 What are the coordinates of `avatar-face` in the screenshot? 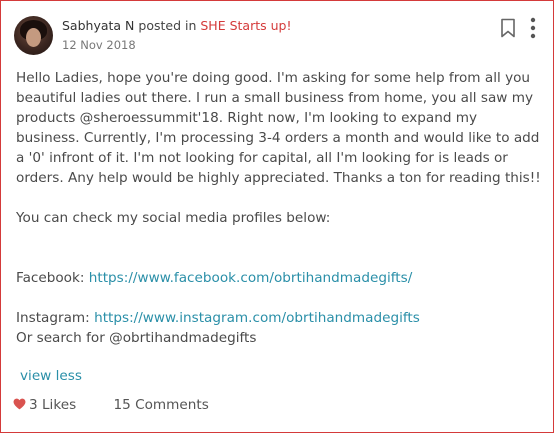 It's located at (33, 37).